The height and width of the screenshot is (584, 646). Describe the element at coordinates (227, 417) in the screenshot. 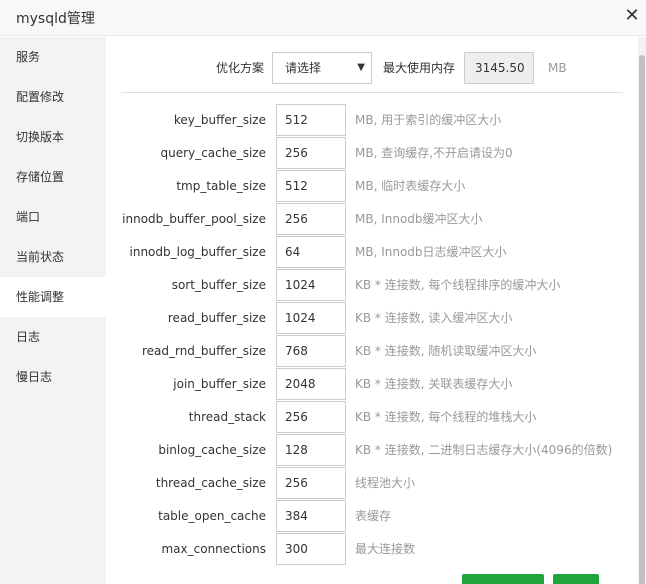

I see `param-name: thread_stack` at that location.